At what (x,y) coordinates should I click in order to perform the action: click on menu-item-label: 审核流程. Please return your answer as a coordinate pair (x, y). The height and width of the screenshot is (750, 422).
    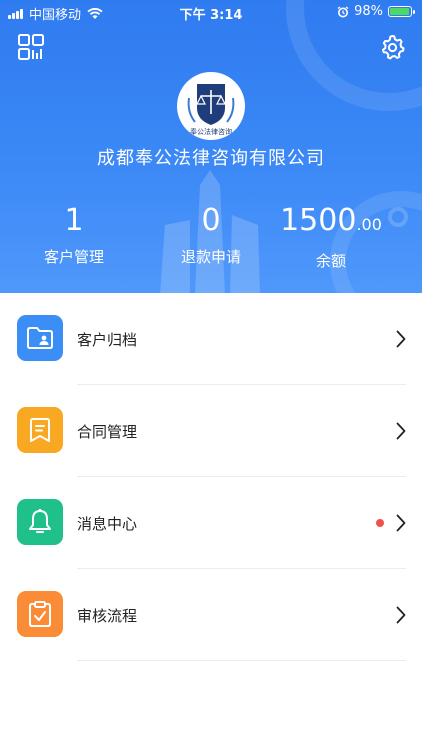
    Looking at the image, I should click on (107, 616).